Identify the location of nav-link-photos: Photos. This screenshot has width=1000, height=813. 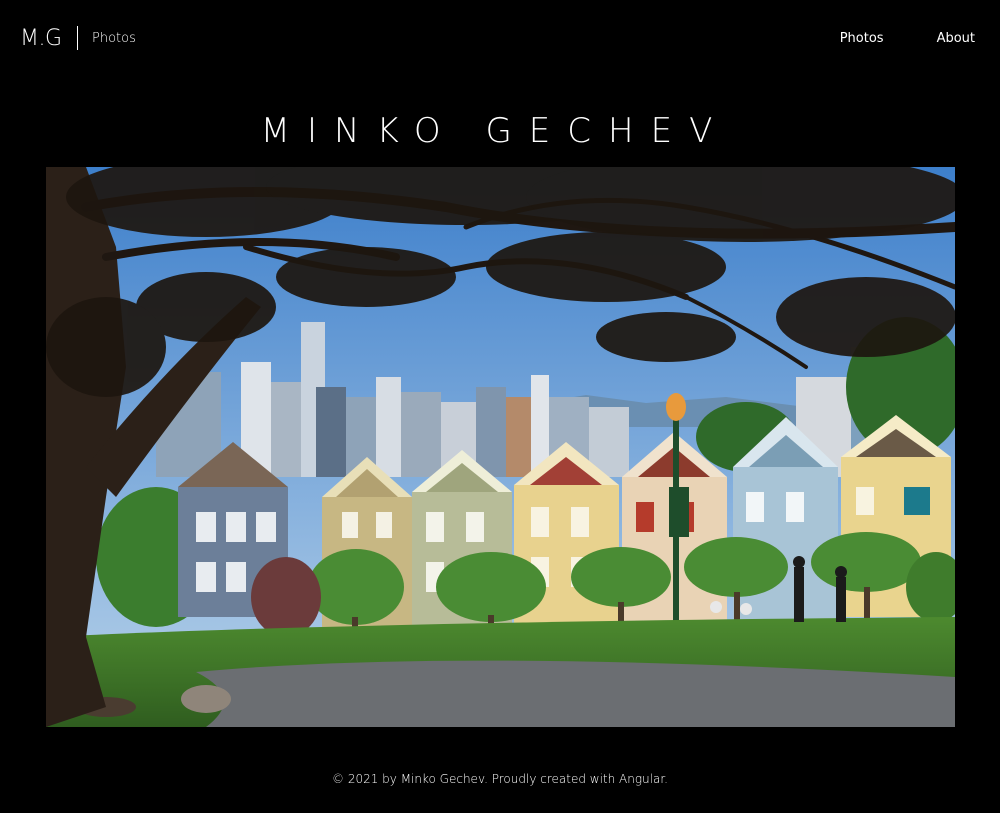
(862, 39).